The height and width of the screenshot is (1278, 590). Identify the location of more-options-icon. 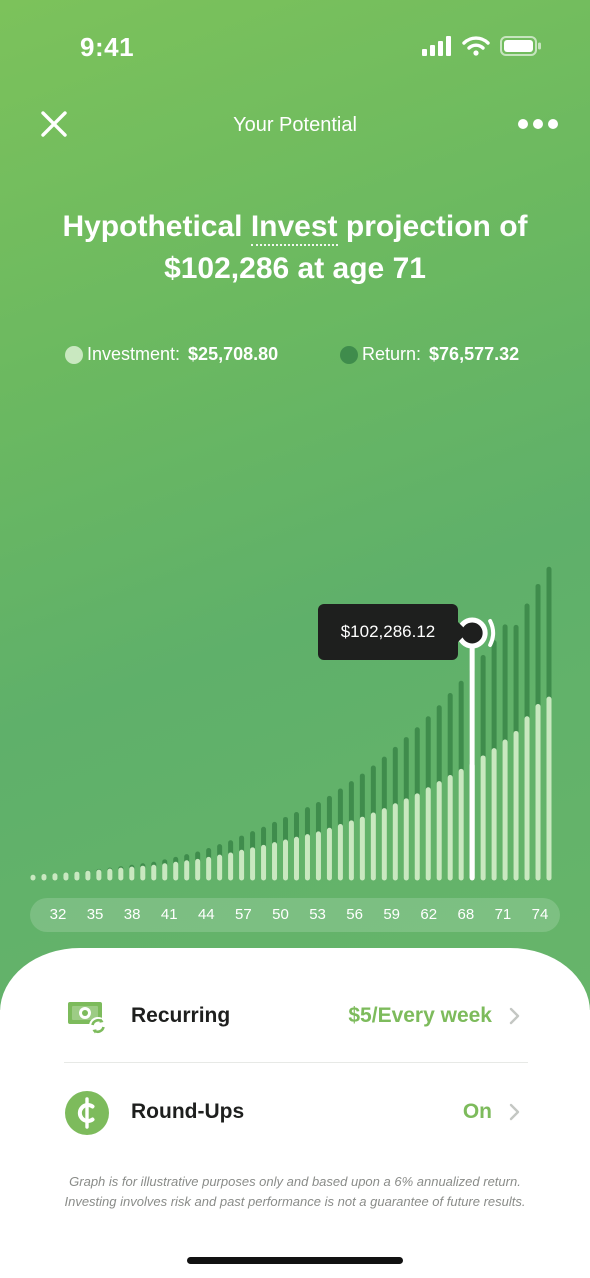
(538, 124).